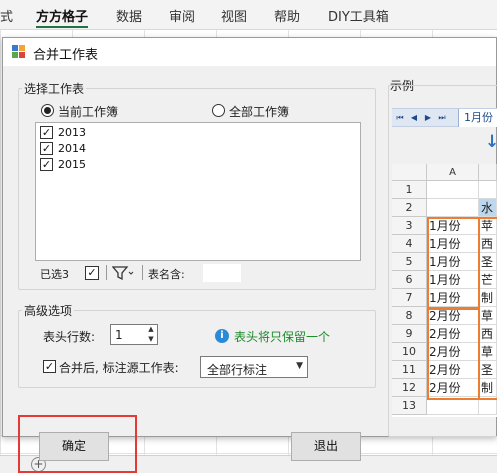 This screenshot has width=497, height=473. What do you see at coordinates (453, 172) in the screenshot?
I see `column-header-a: A` at bounding box center [453, 172].